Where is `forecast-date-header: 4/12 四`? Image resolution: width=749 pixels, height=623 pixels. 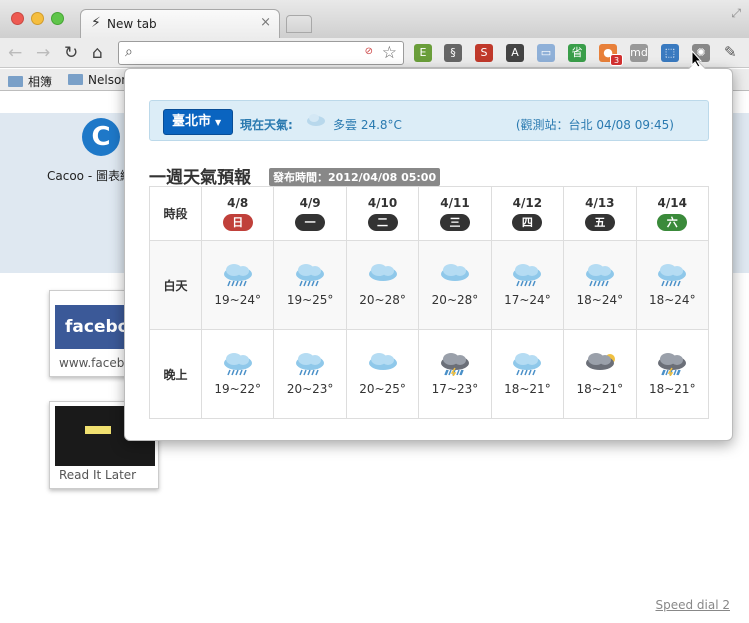
forecast-date-header: 4/12 四 is located at coordinates (527, 213).